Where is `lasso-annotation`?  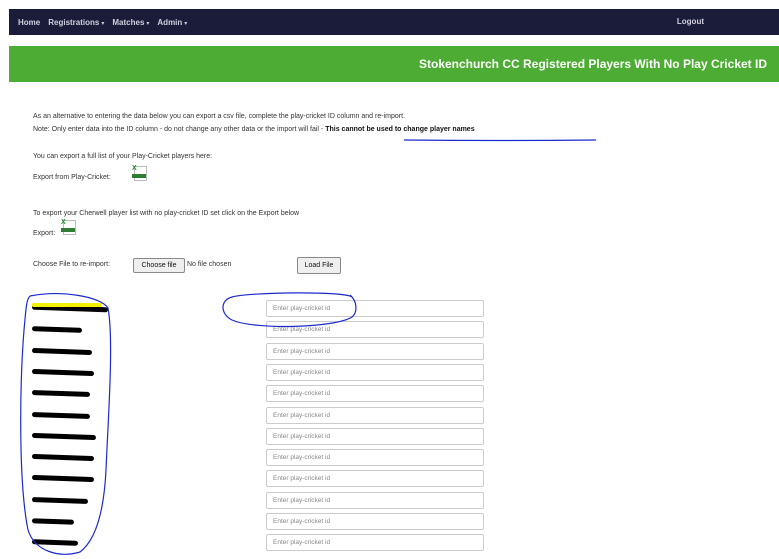 lasso-annotation is located at coordinates (66, 424).